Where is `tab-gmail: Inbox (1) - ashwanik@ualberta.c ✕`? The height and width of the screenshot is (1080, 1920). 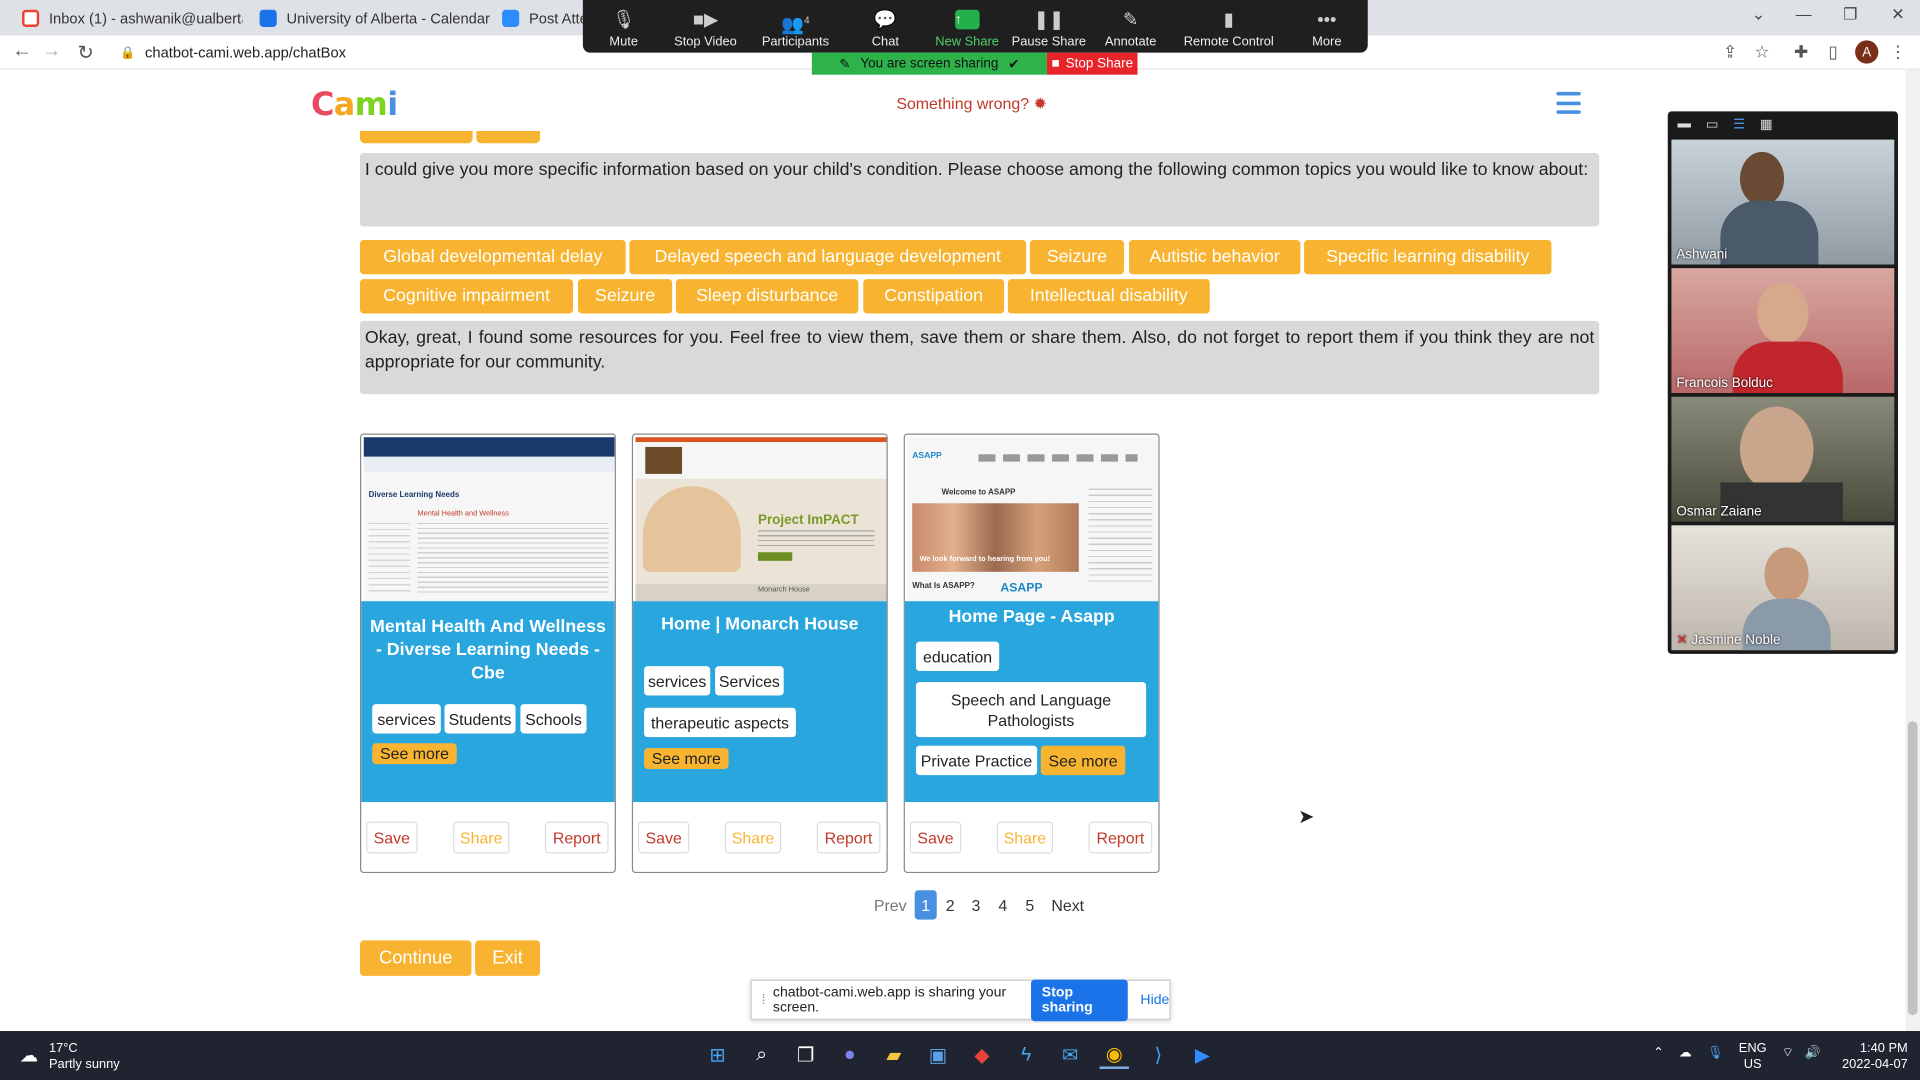 tab-gmail: Inbox (1) - ashwanik@ualberta.c ✕ is located at coordinates (126, 18).